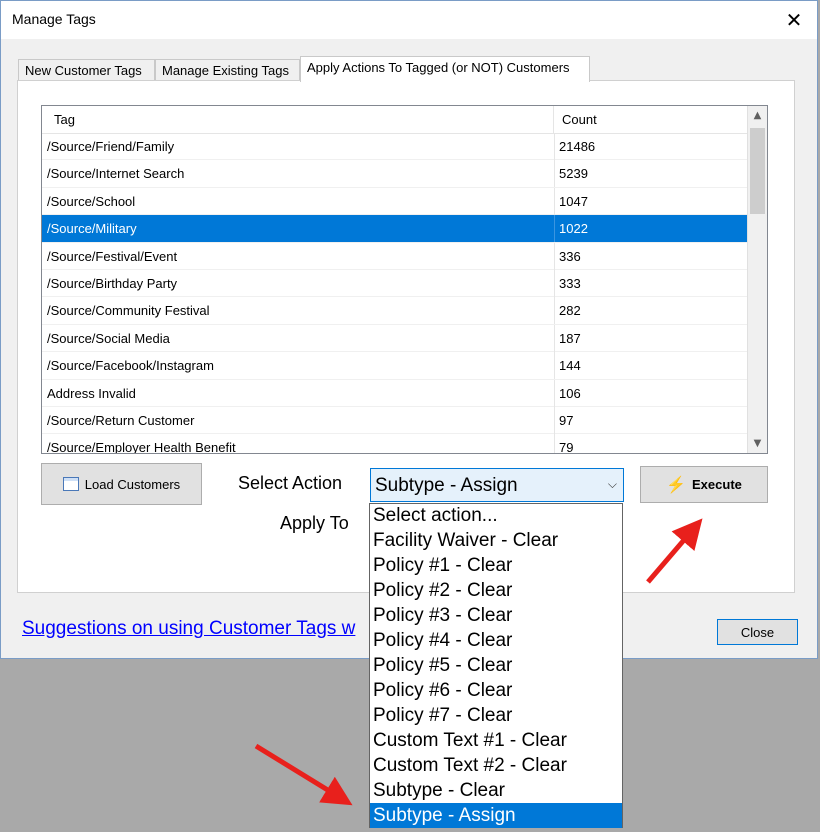 The height and width of the screenshot is (832, 820). What do you see at coordinates (116, 174) in the screenshot?
I see `tag-cell: /Source/Internet Search` at bounding box center [116, 174].